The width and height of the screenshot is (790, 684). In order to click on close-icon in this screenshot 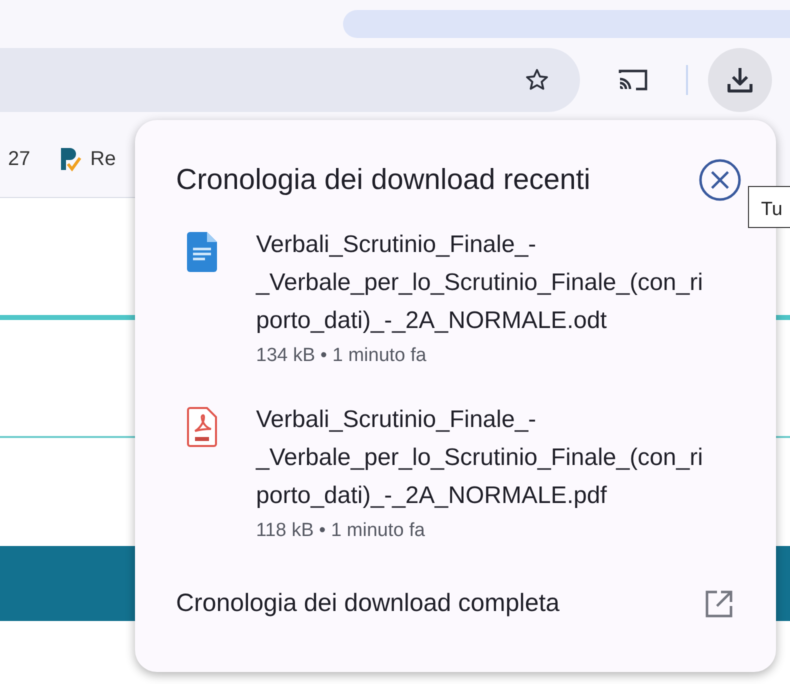, I will do `click(720, 180)`.